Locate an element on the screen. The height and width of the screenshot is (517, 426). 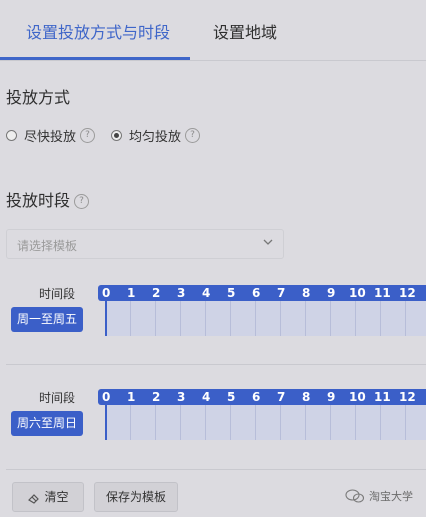
template-select-placeholder: 请选择模板 is located at coordinates (47, 246).